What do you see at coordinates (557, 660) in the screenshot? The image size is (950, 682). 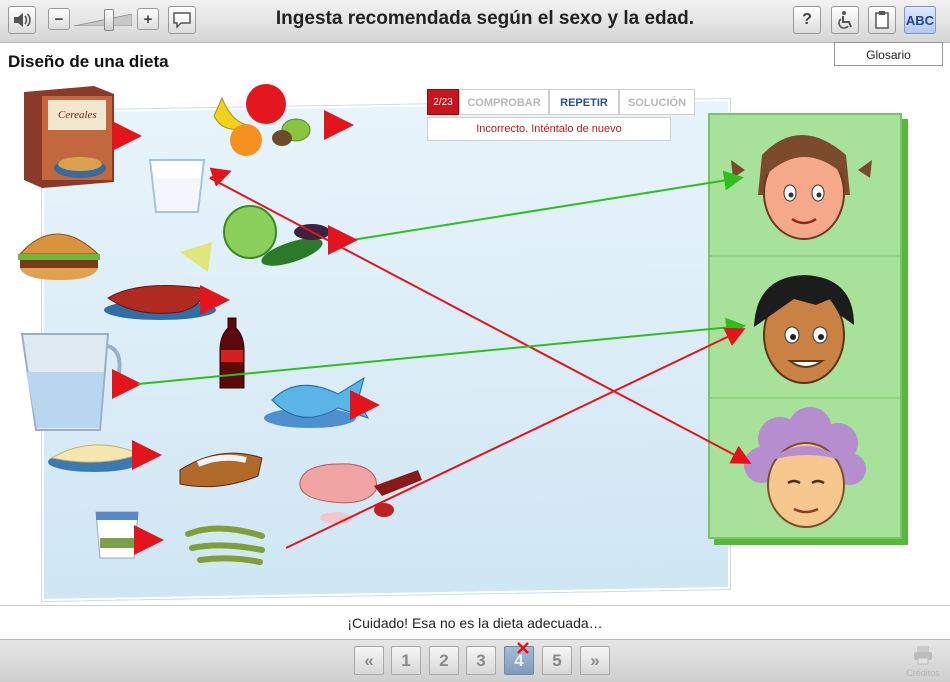 I see `page-button-5: 5` at bounding box center [557, 660].